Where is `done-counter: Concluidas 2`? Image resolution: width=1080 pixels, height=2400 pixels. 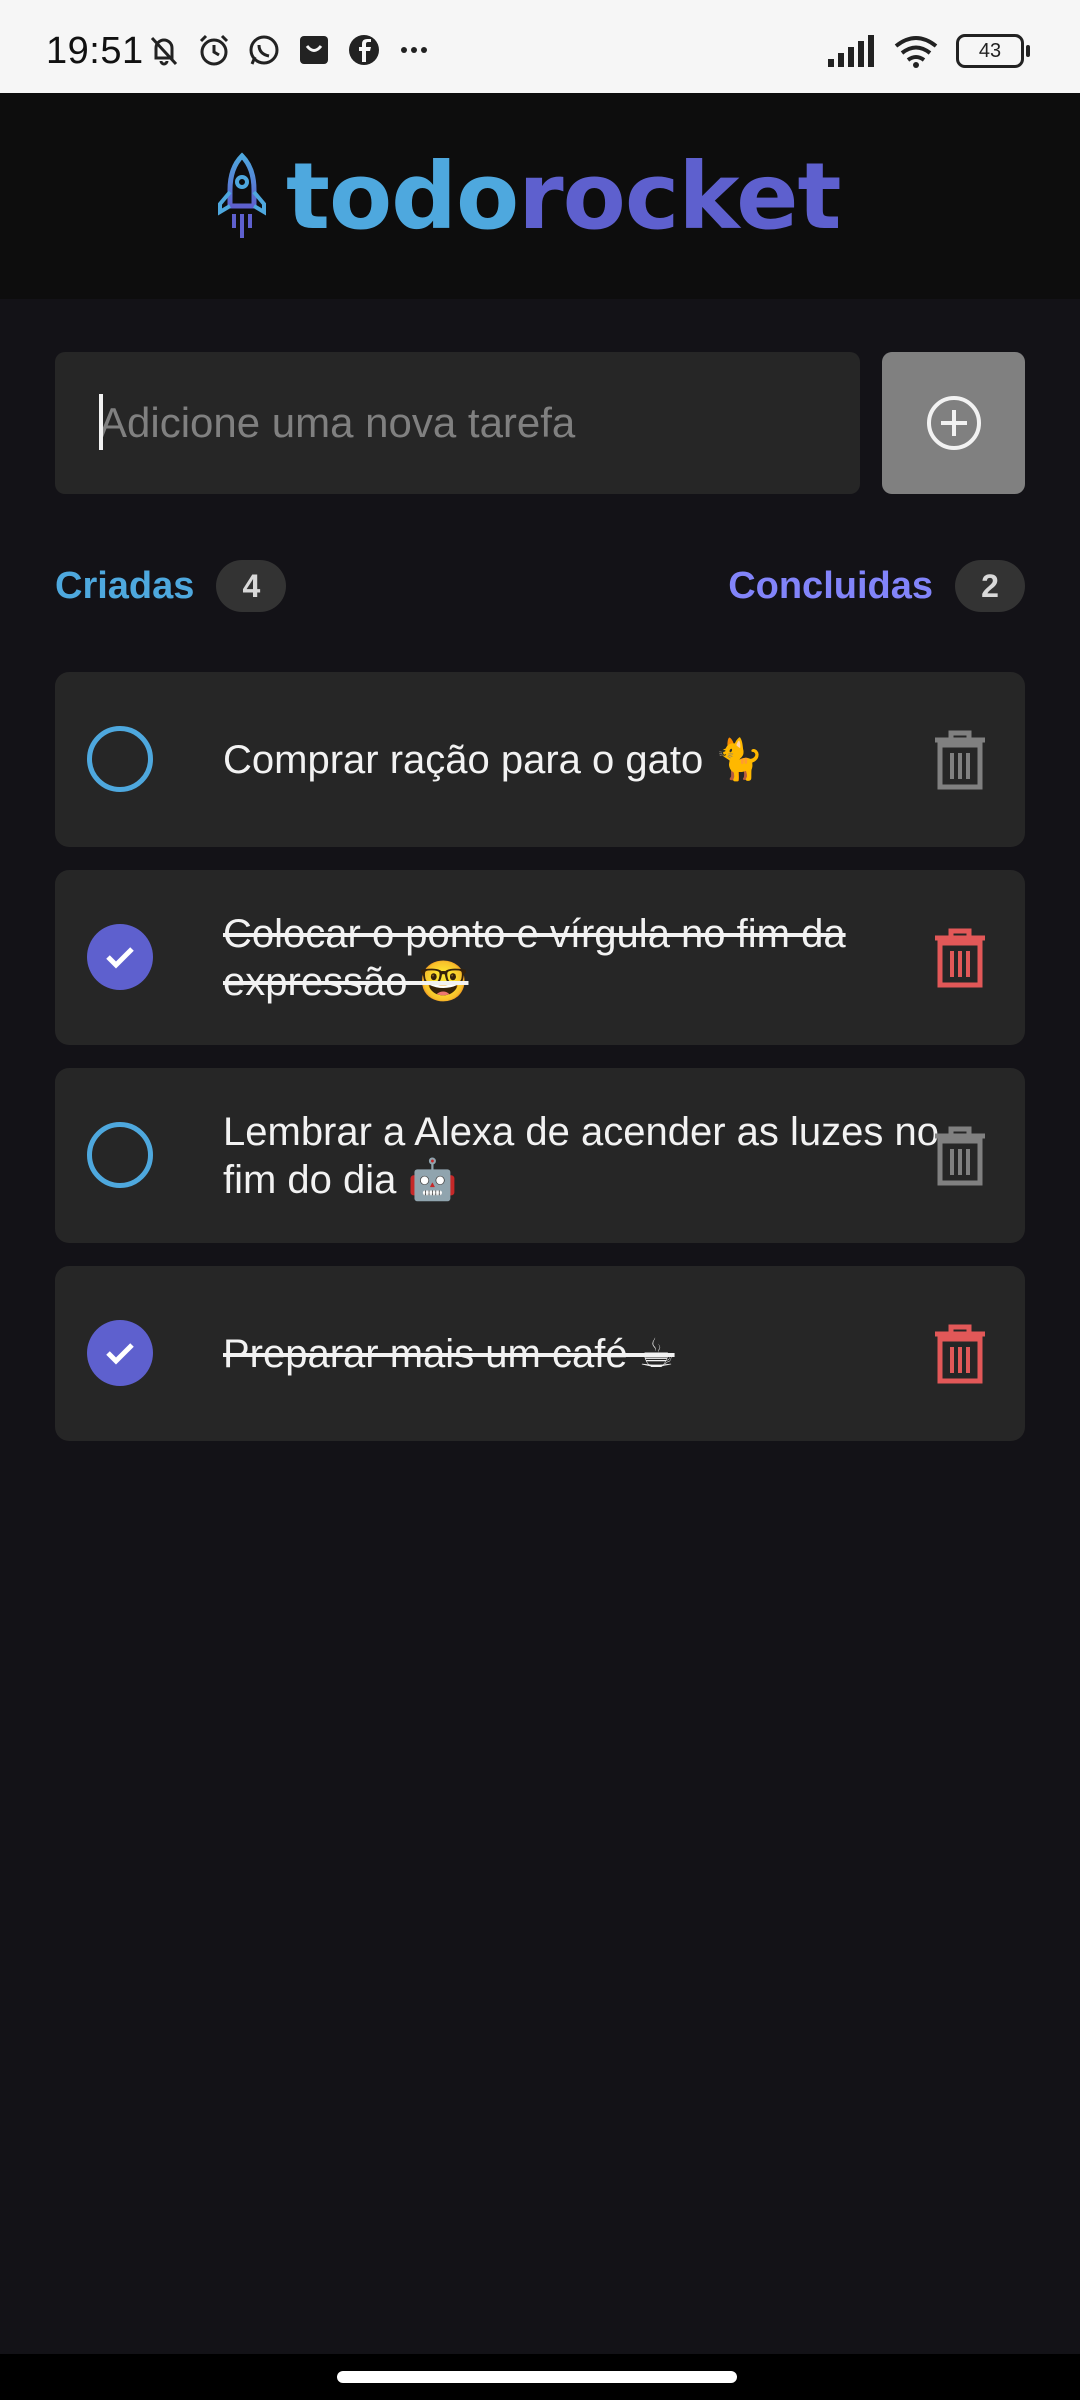
done-counter: Concluidas 2 is located at coordinates (876, 586).